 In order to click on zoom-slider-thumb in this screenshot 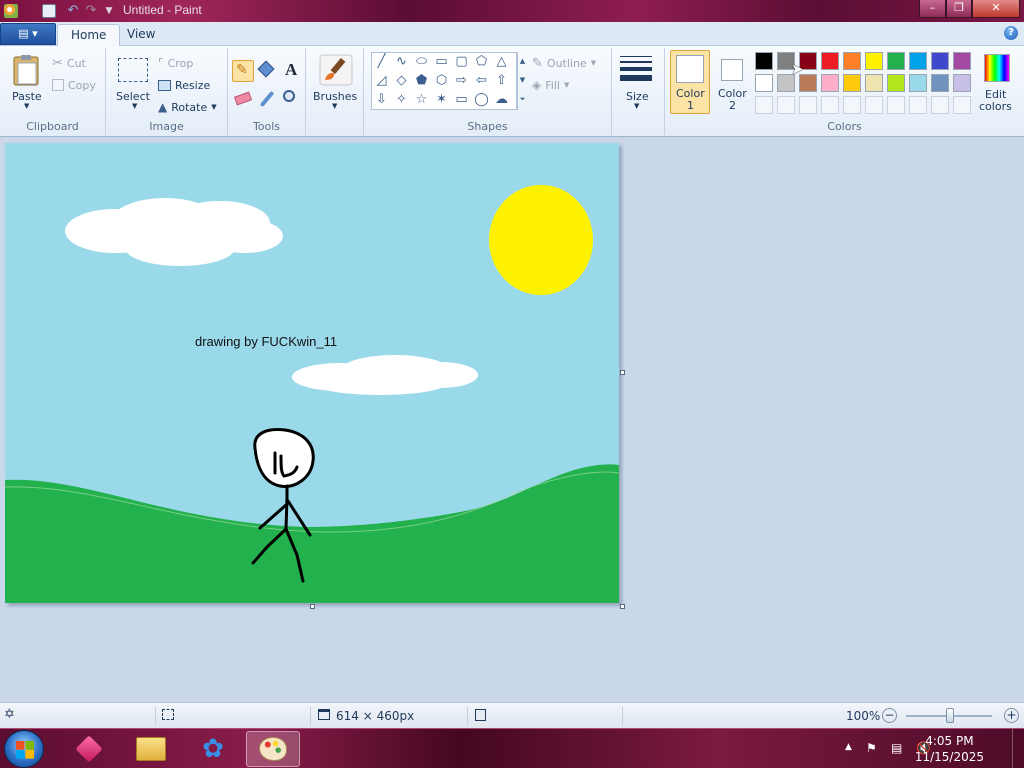, I will do `click(950, 715)`.